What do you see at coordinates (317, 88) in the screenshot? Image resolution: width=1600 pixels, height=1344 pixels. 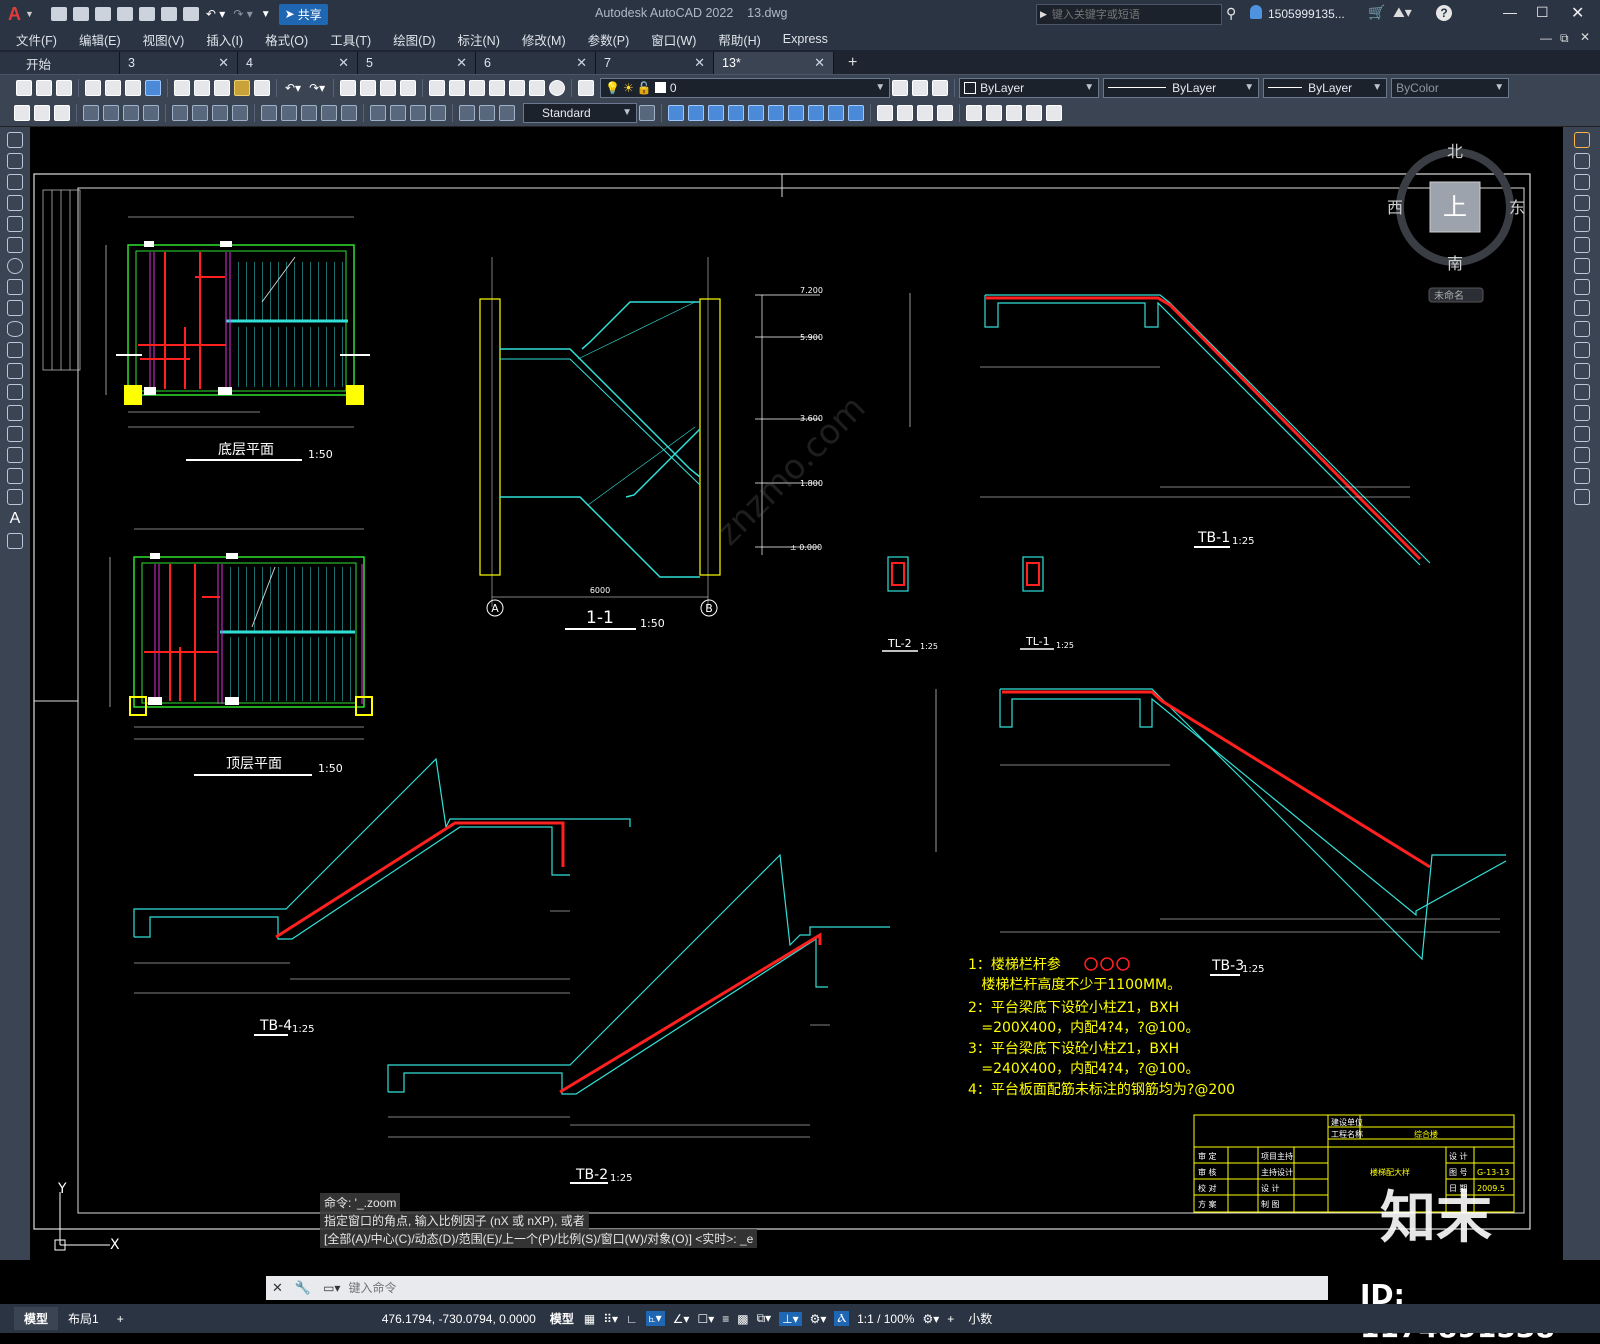 I see `redo-icon: ↷▾` at bounding box center [317, 88].